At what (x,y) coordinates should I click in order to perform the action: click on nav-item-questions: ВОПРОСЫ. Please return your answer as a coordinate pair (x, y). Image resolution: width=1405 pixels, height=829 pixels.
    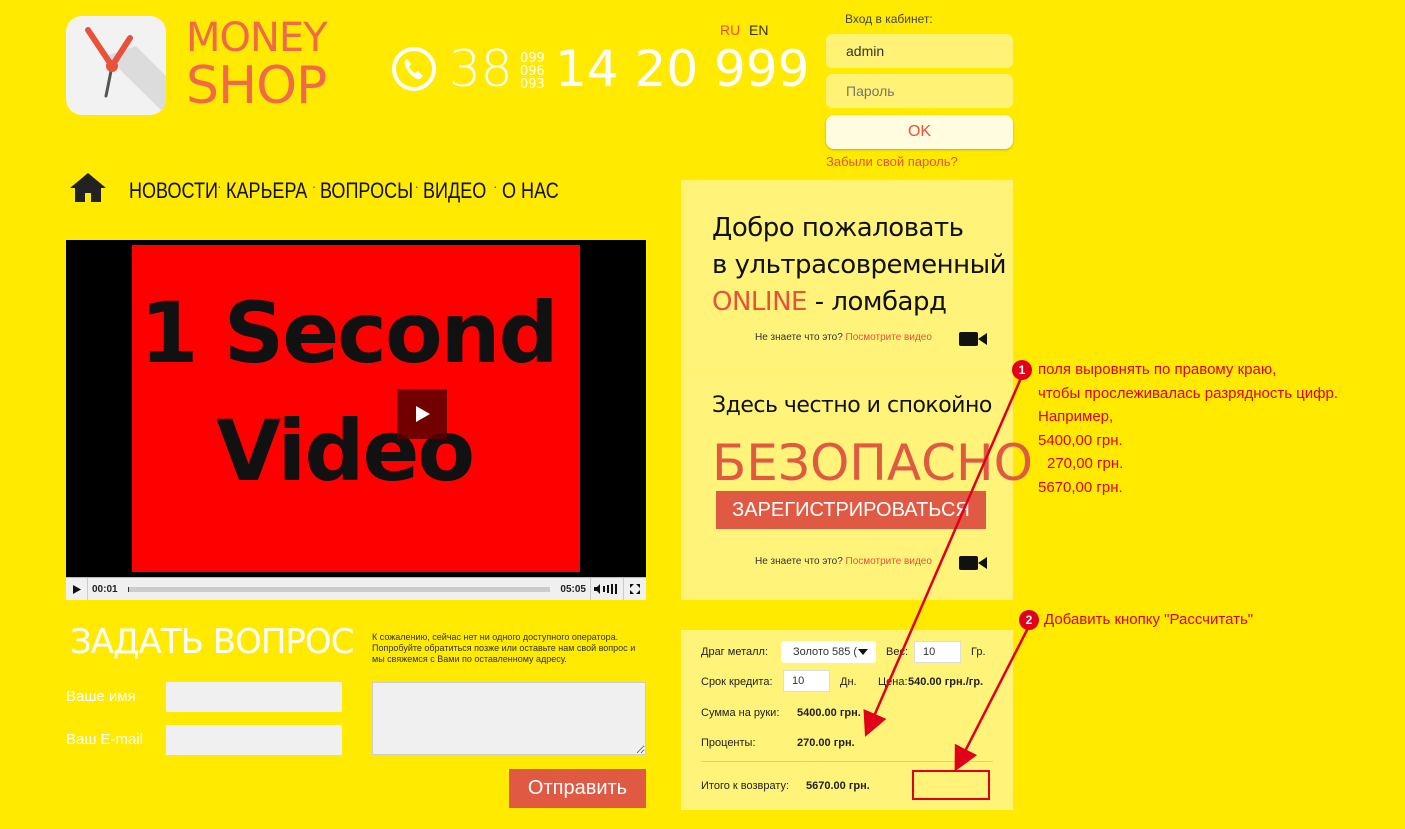
    Looking at the image, I should click on (366, 191).